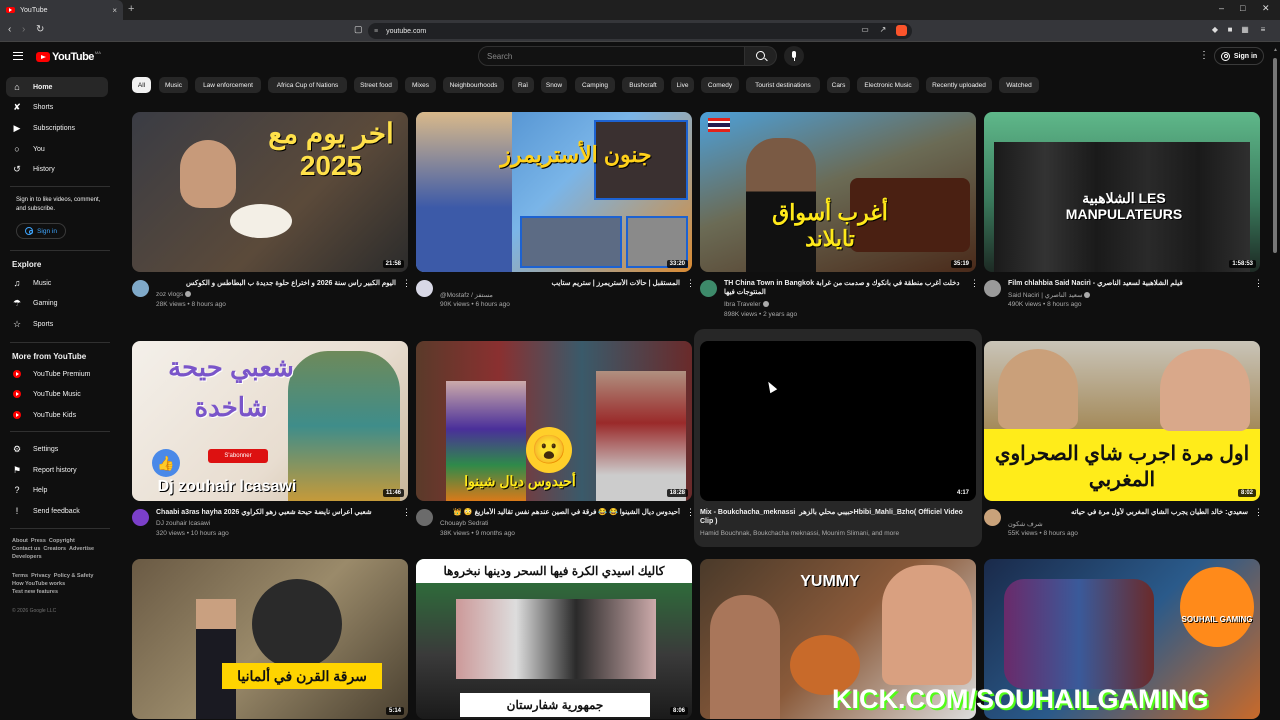 The image size is (1280, 720). I want to click on chip-all: All, so click(141, 85).